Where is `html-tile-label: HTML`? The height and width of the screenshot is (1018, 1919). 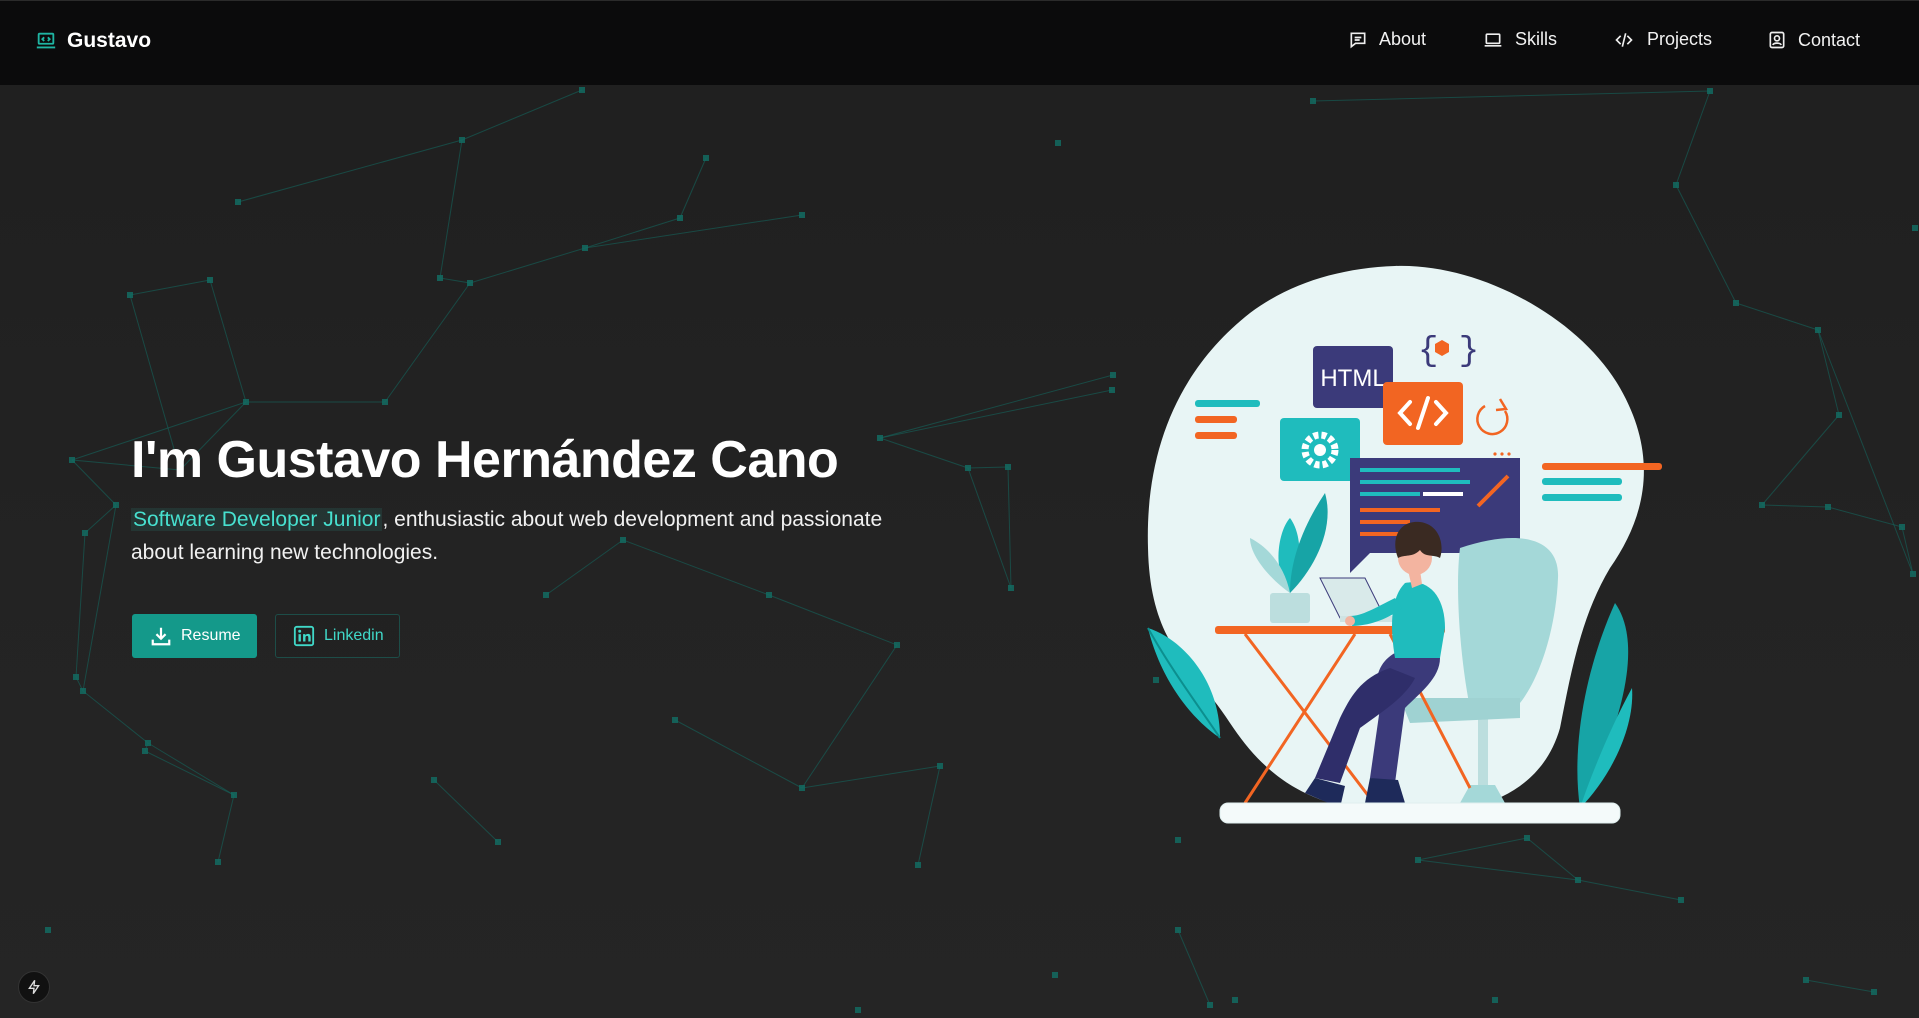
html-tile-label: HTML is located at coordinates (1352, 378).